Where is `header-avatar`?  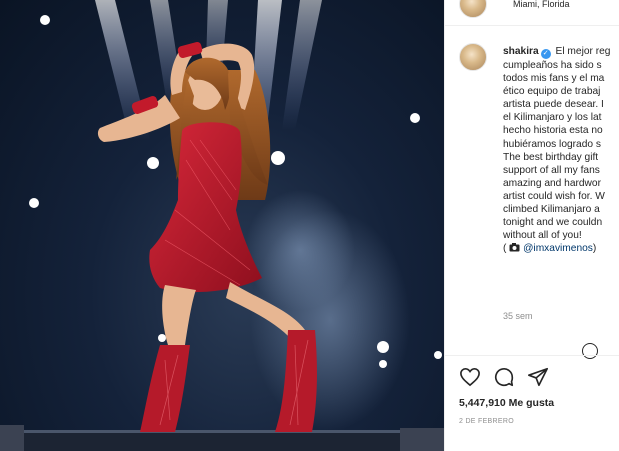 header-avatar is located at coordinates (473, 9).